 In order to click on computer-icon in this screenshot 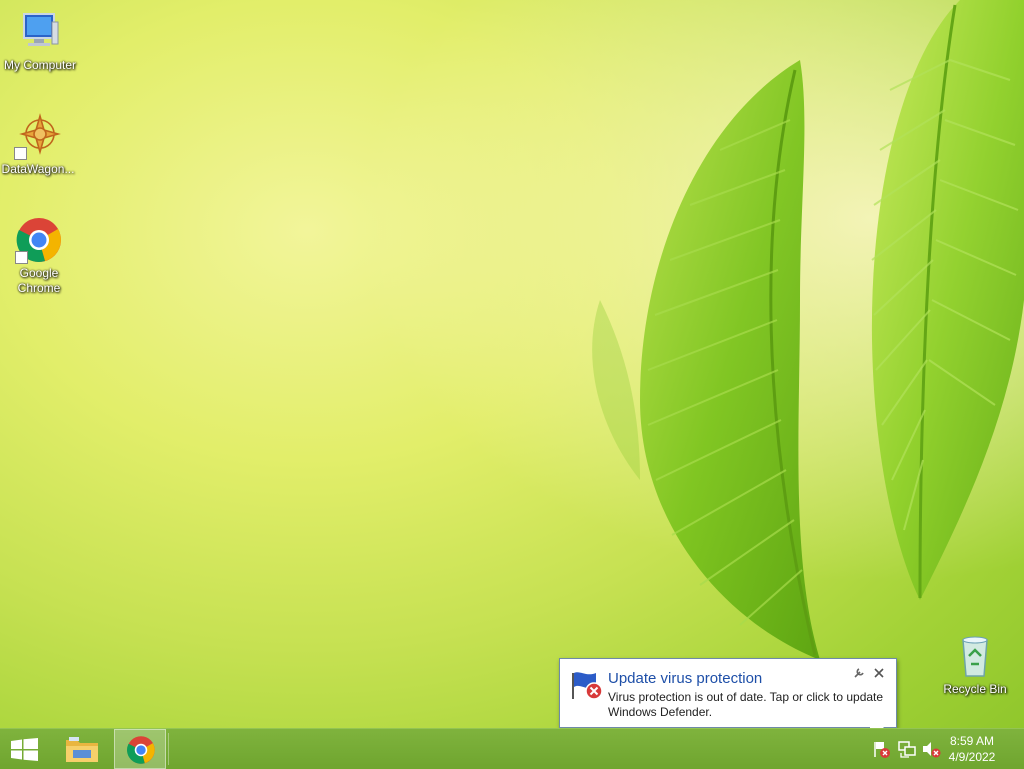, I will do `click(40, 32)`.